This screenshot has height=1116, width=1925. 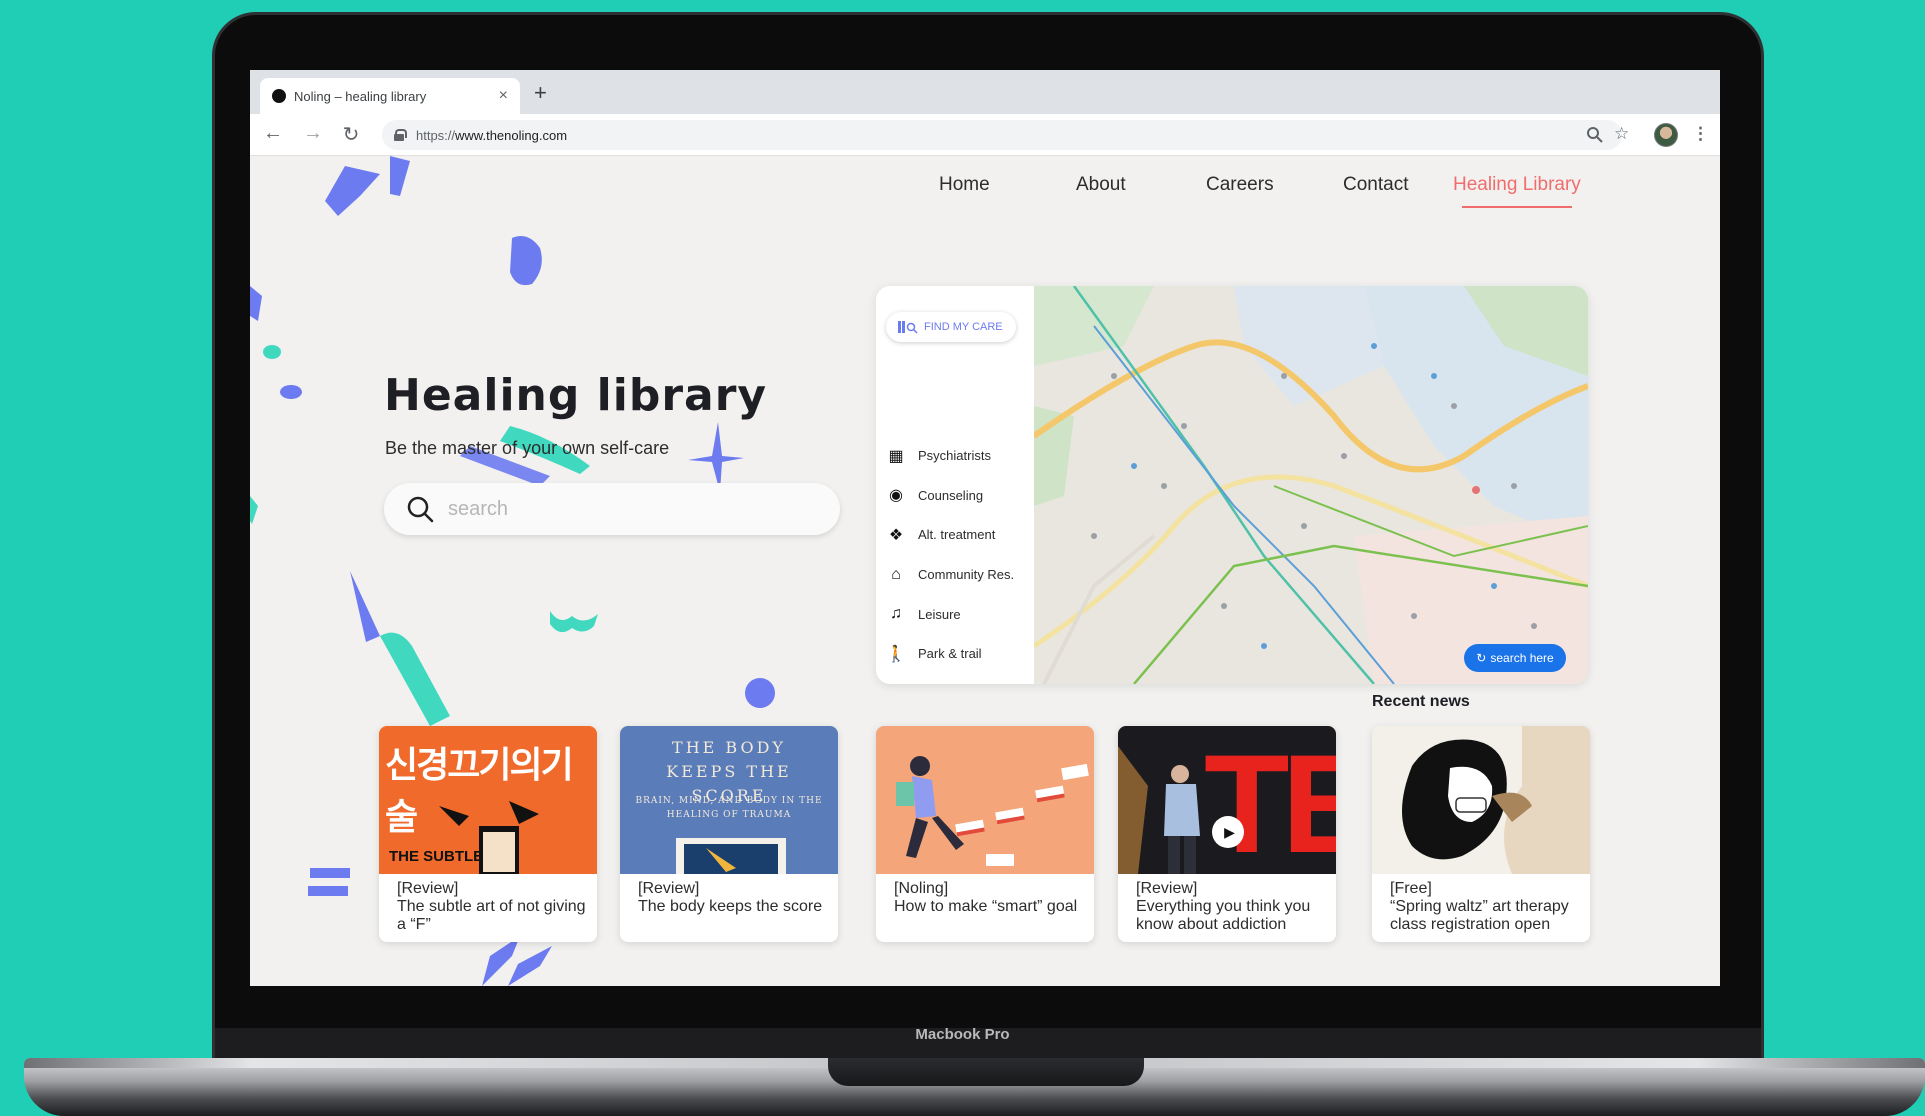 I want to click on search-input: search, so click(x=612, y=509).